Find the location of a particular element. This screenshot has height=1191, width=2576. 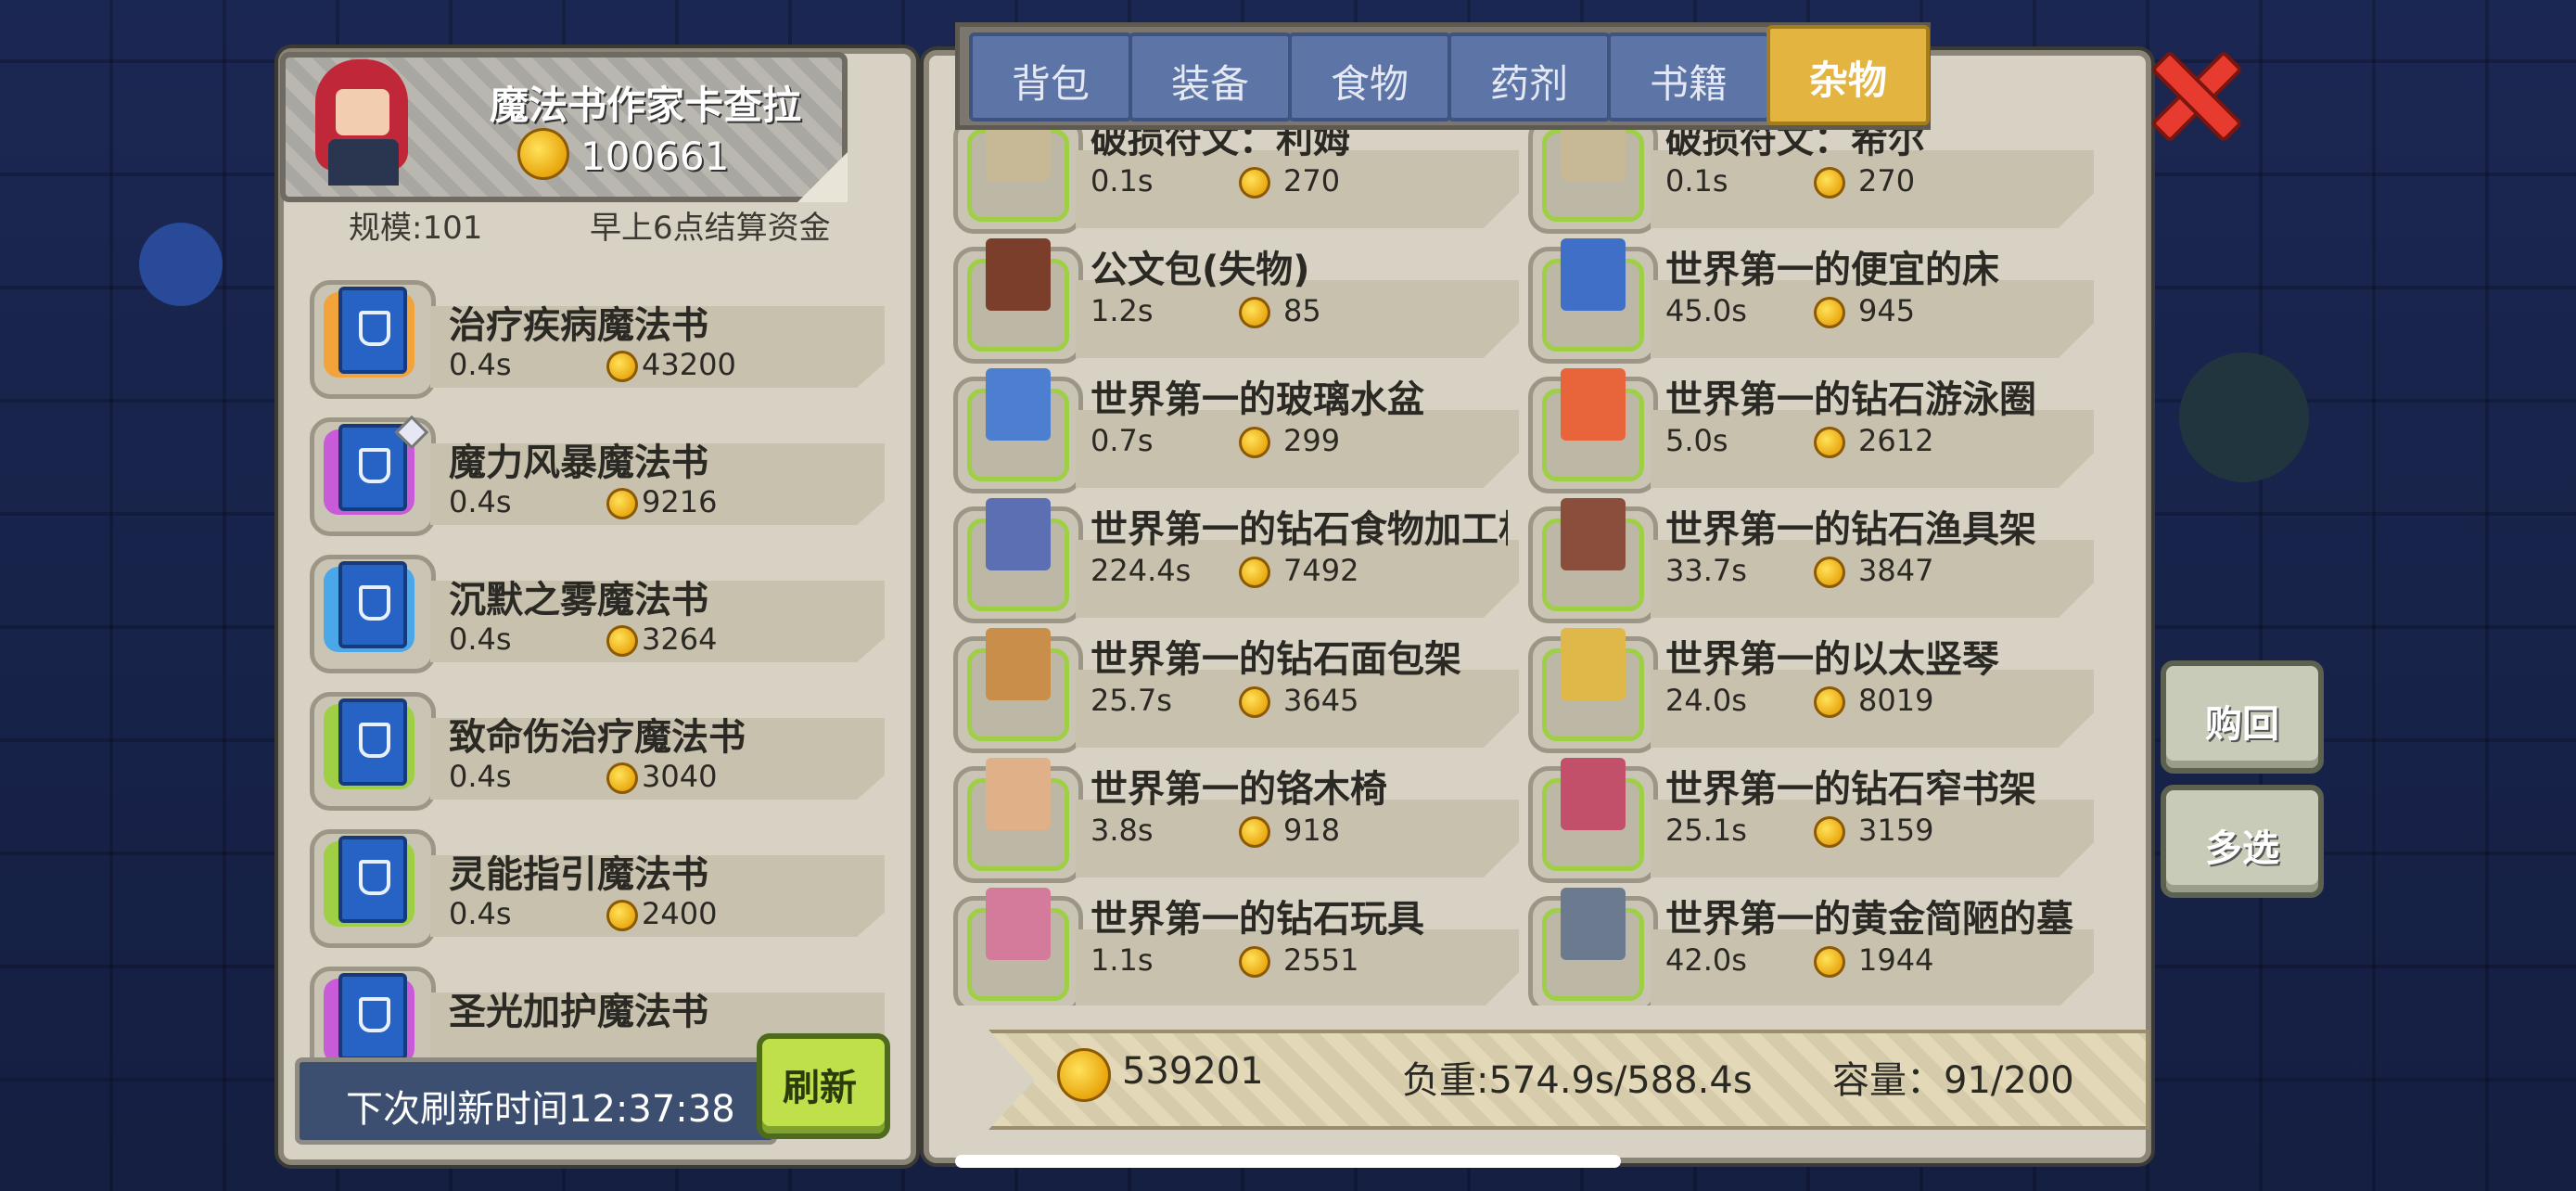

tab-label: 装备 is located at coordinates (1210, 84).